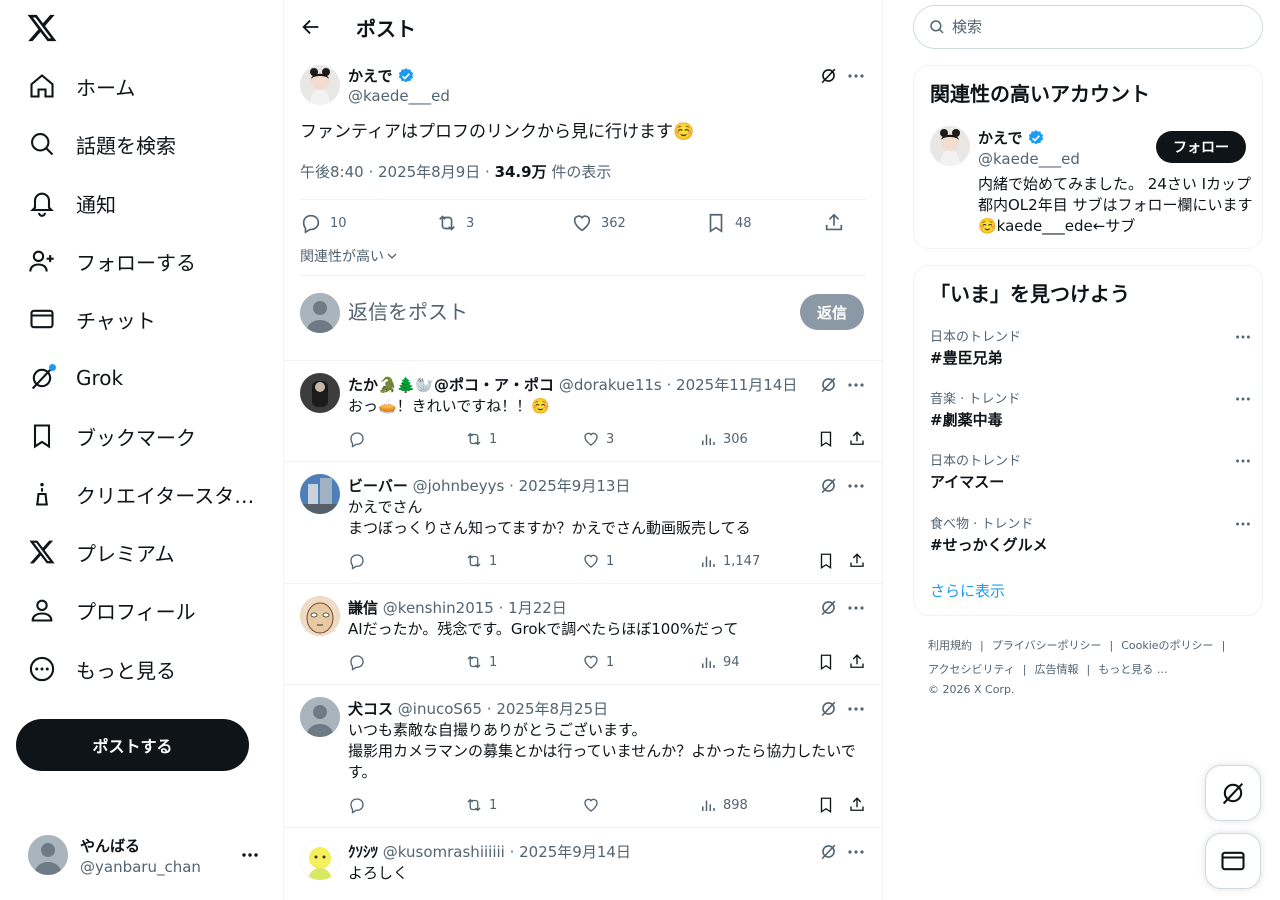 This screenshot has height=900, width=1280. I want to click on nav-follow: フォローする, so click(112, 261).